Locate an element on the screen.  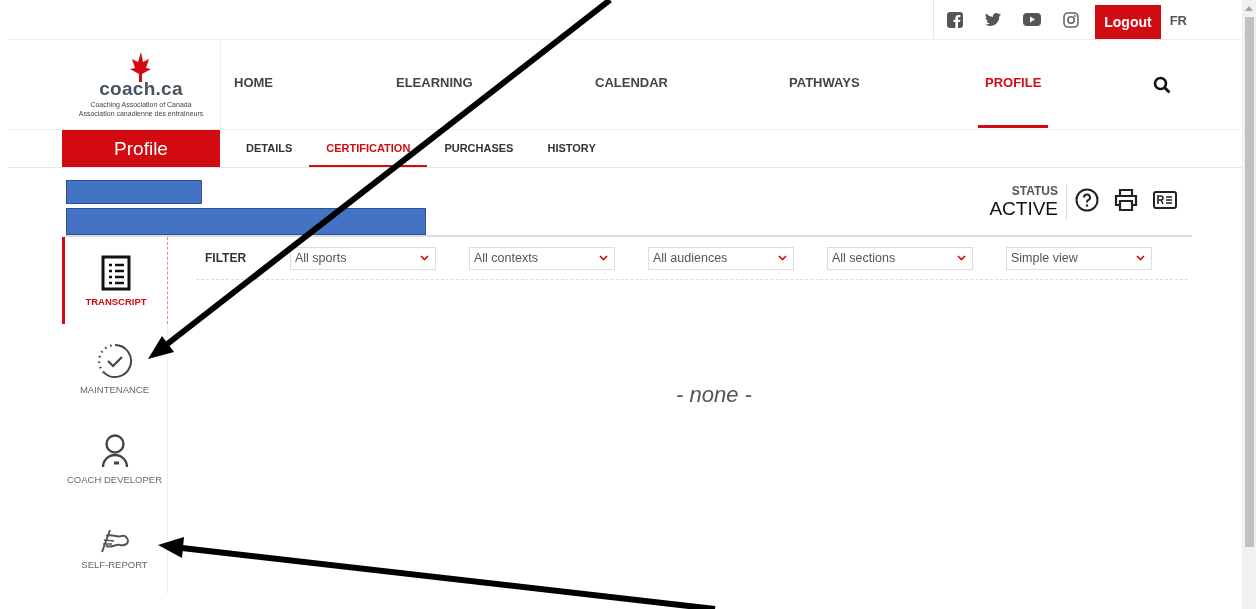
sidebar-label: COACH DEVELOPER is located at coordinates (114, 480).